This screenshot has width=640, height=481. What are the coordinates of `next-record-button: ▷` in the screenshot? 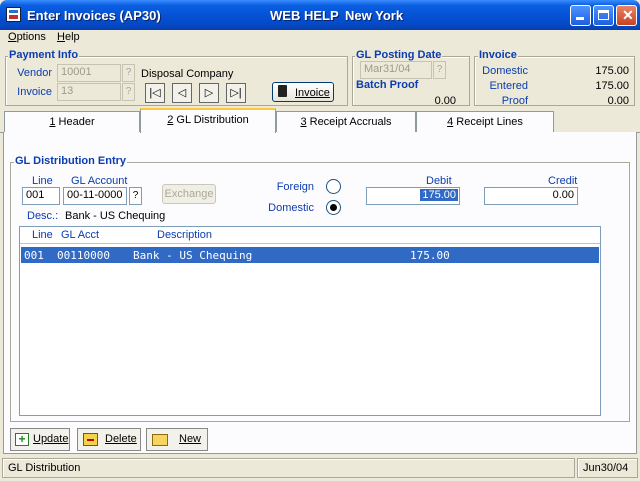 It's located at (209, 93).